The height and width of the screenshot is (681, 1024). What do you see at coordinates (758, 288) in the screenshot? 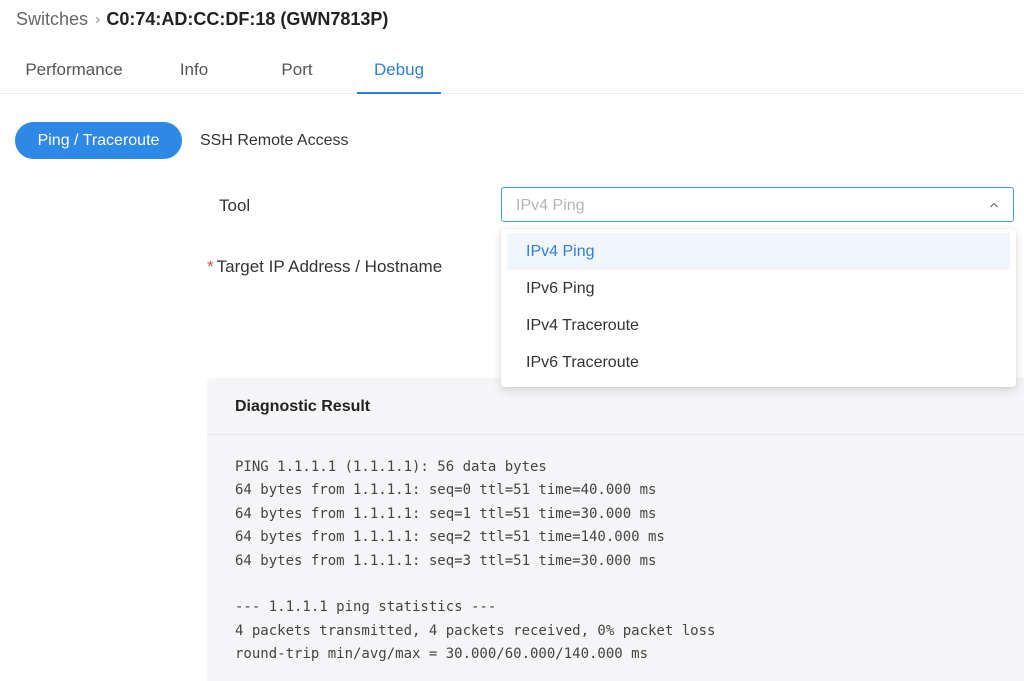
I see `option-ipv6-ping: IPv6 Ping` at bounding box center [758, 288].